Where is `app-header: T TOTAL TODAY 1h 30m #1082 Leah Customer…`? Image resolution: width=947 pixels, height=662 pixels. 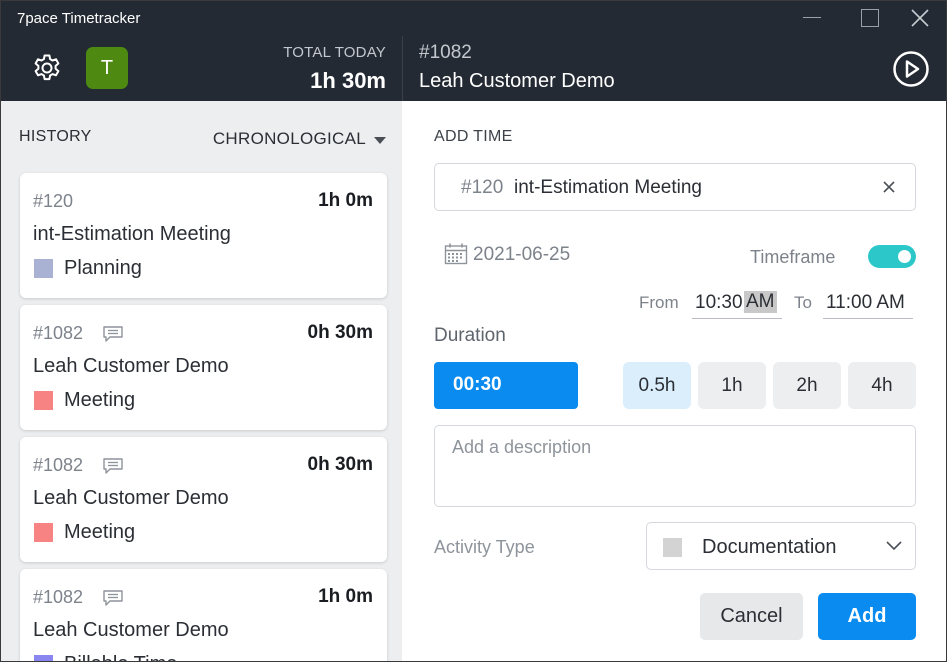 app-header: T TOTAL TODAY 1h 30m #1082 Leah Customer… is located at coordinates (473, 68).